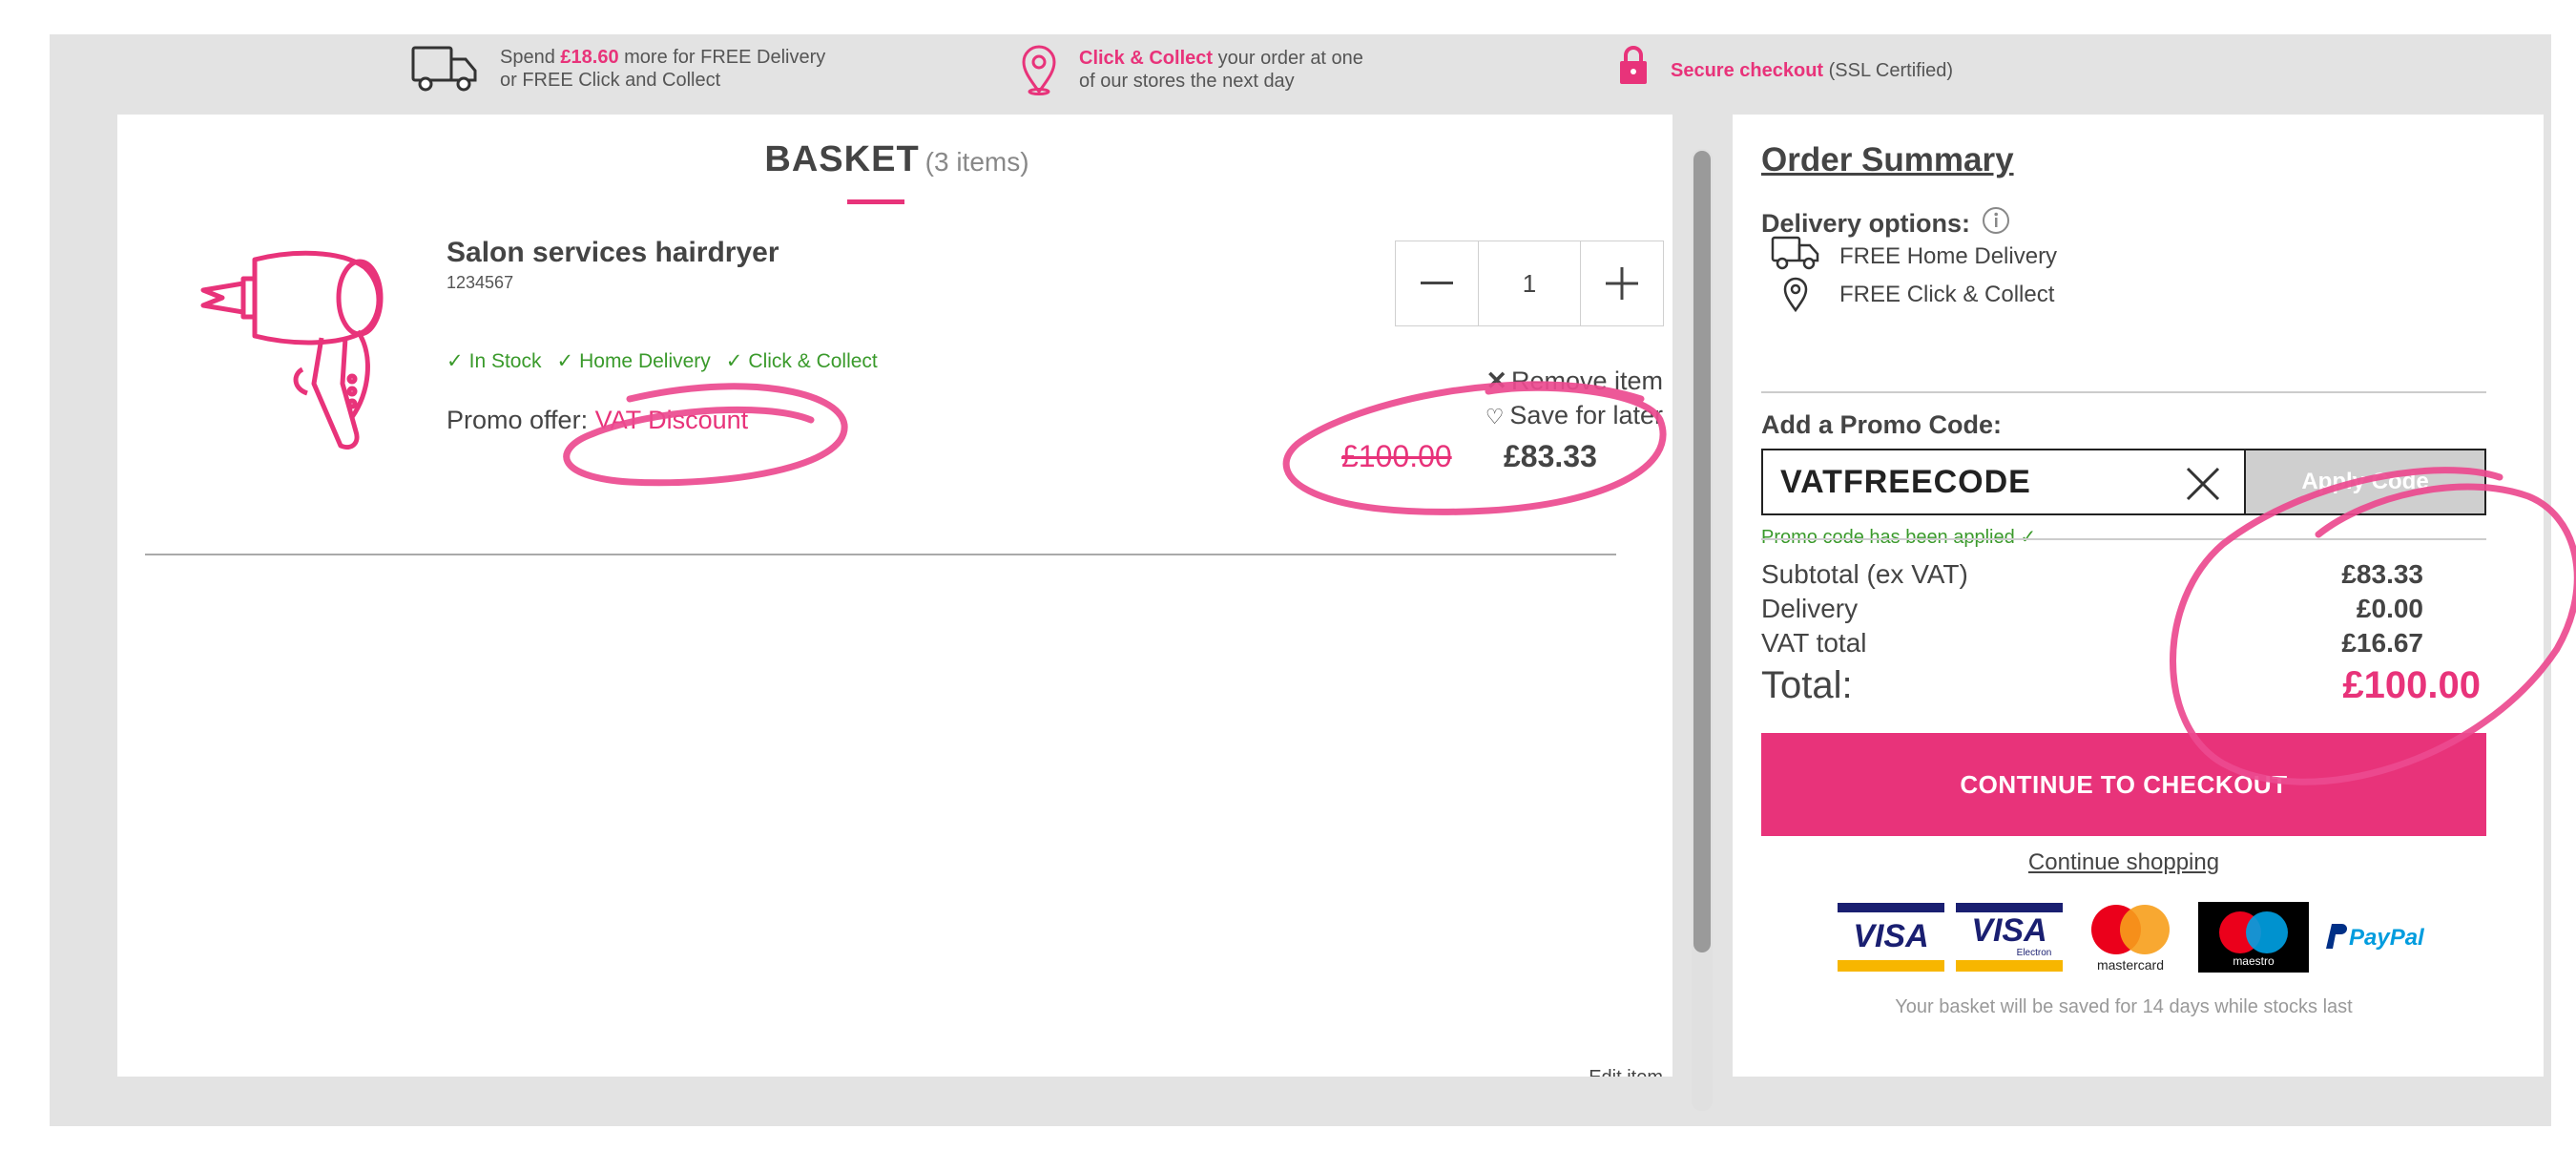  What do you see at coordinates (1980, 294) in the screenshot?
I see `delivery-option-label: Click & Collect` at bounding box center [1980, 294].